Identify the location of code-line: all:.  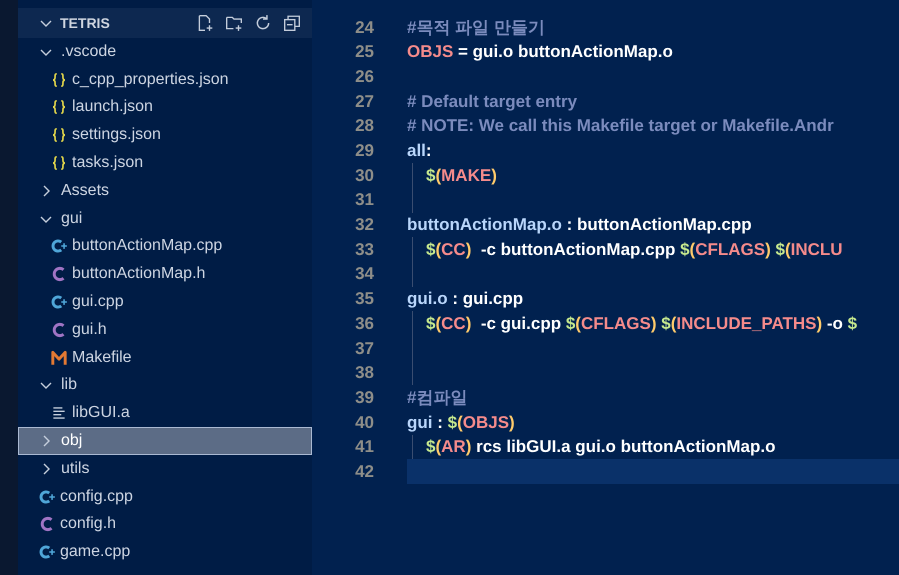
(419, 151).